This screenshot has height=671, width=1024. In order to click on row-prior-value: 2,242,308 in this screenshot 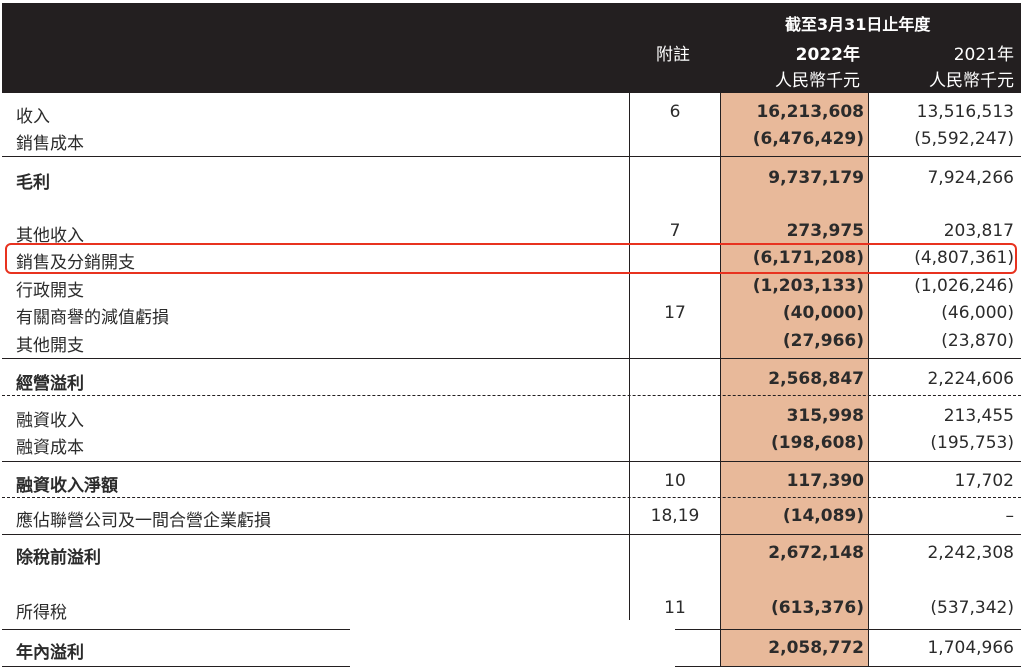, I will do `click(970, 553)`.